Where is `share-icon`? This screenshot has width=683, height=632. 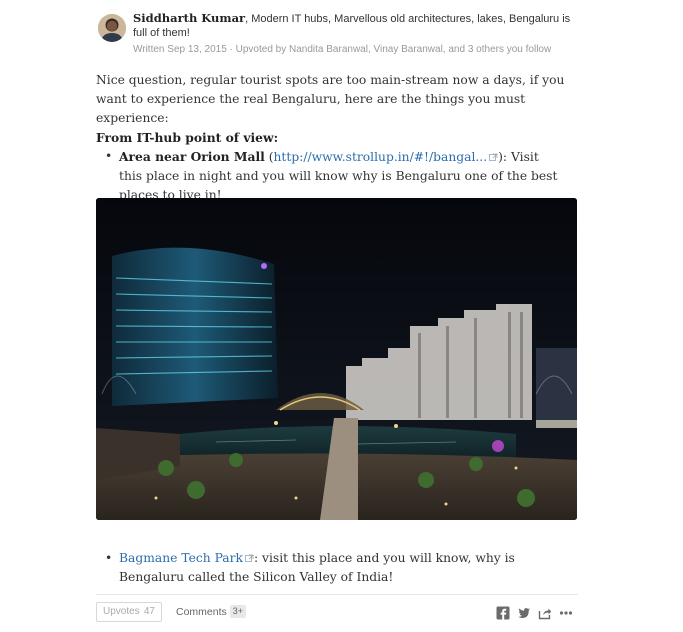
share-icon is located at coordinates (545, 613).